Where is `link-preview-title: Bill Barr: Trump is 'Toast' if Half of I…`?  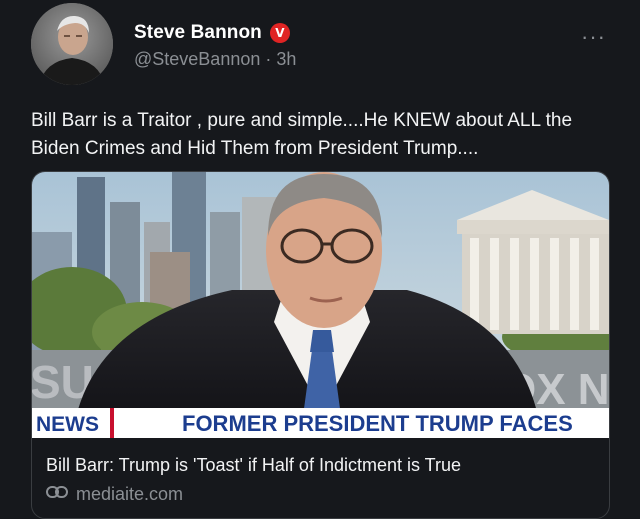
link-preview-title: Bill Barr: Trump is 'Toast' if Half of I… is located at coordinates (253, 465).